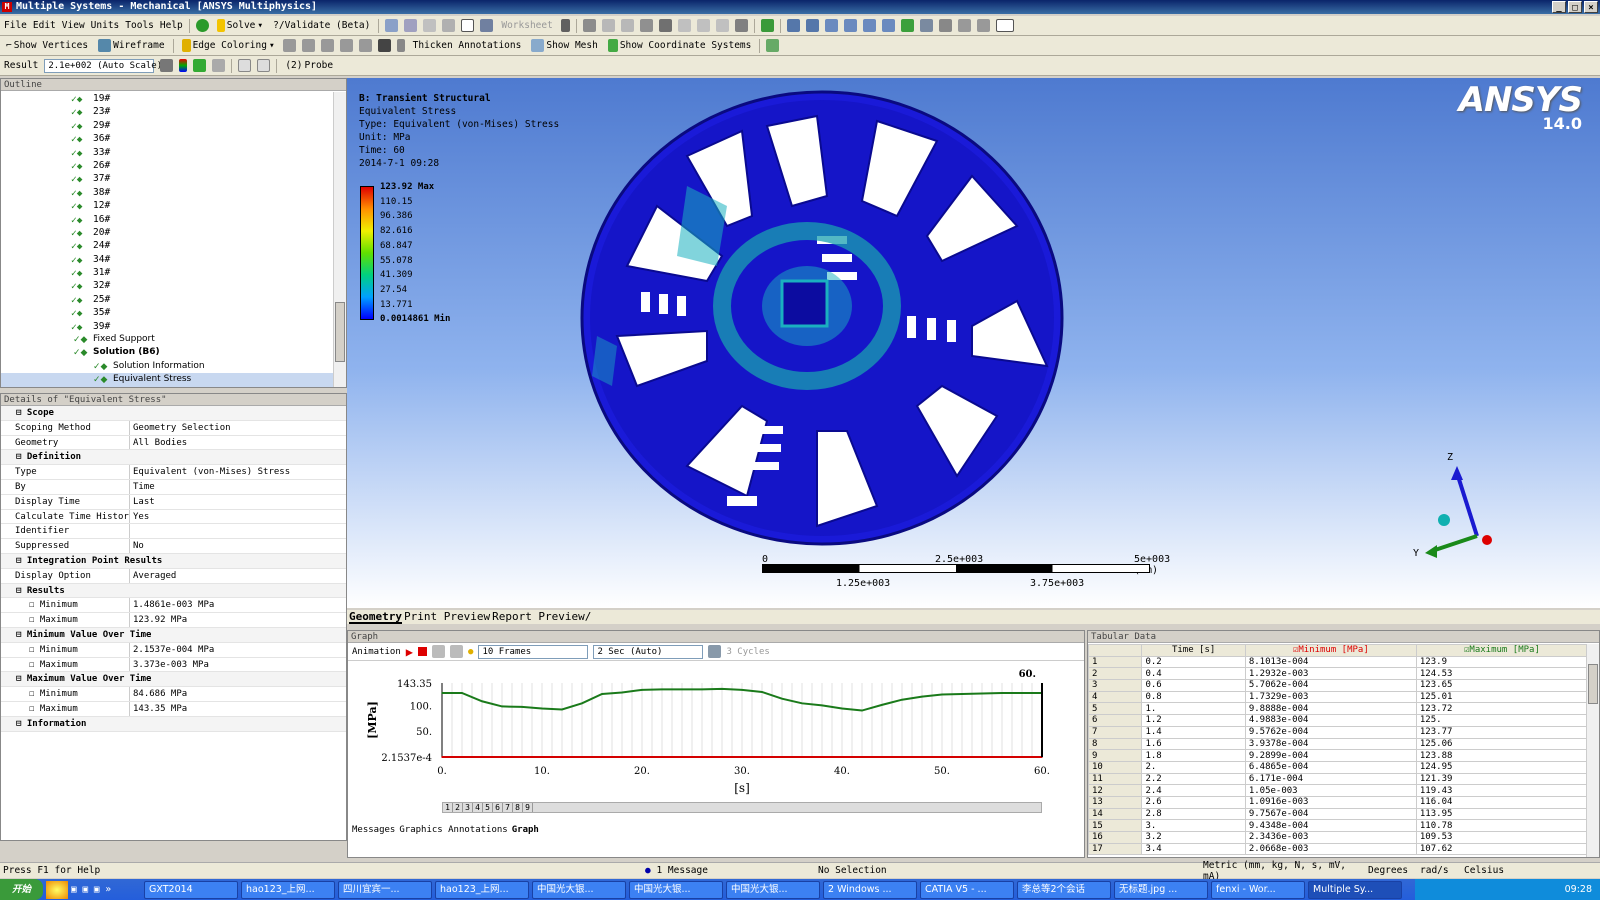 The height and width of the screenshot is (900, 1600). What do you see at coordinates (907, 25) in the screenshot?
I see `zoom-in-icon` at bounding box center [907, 25].